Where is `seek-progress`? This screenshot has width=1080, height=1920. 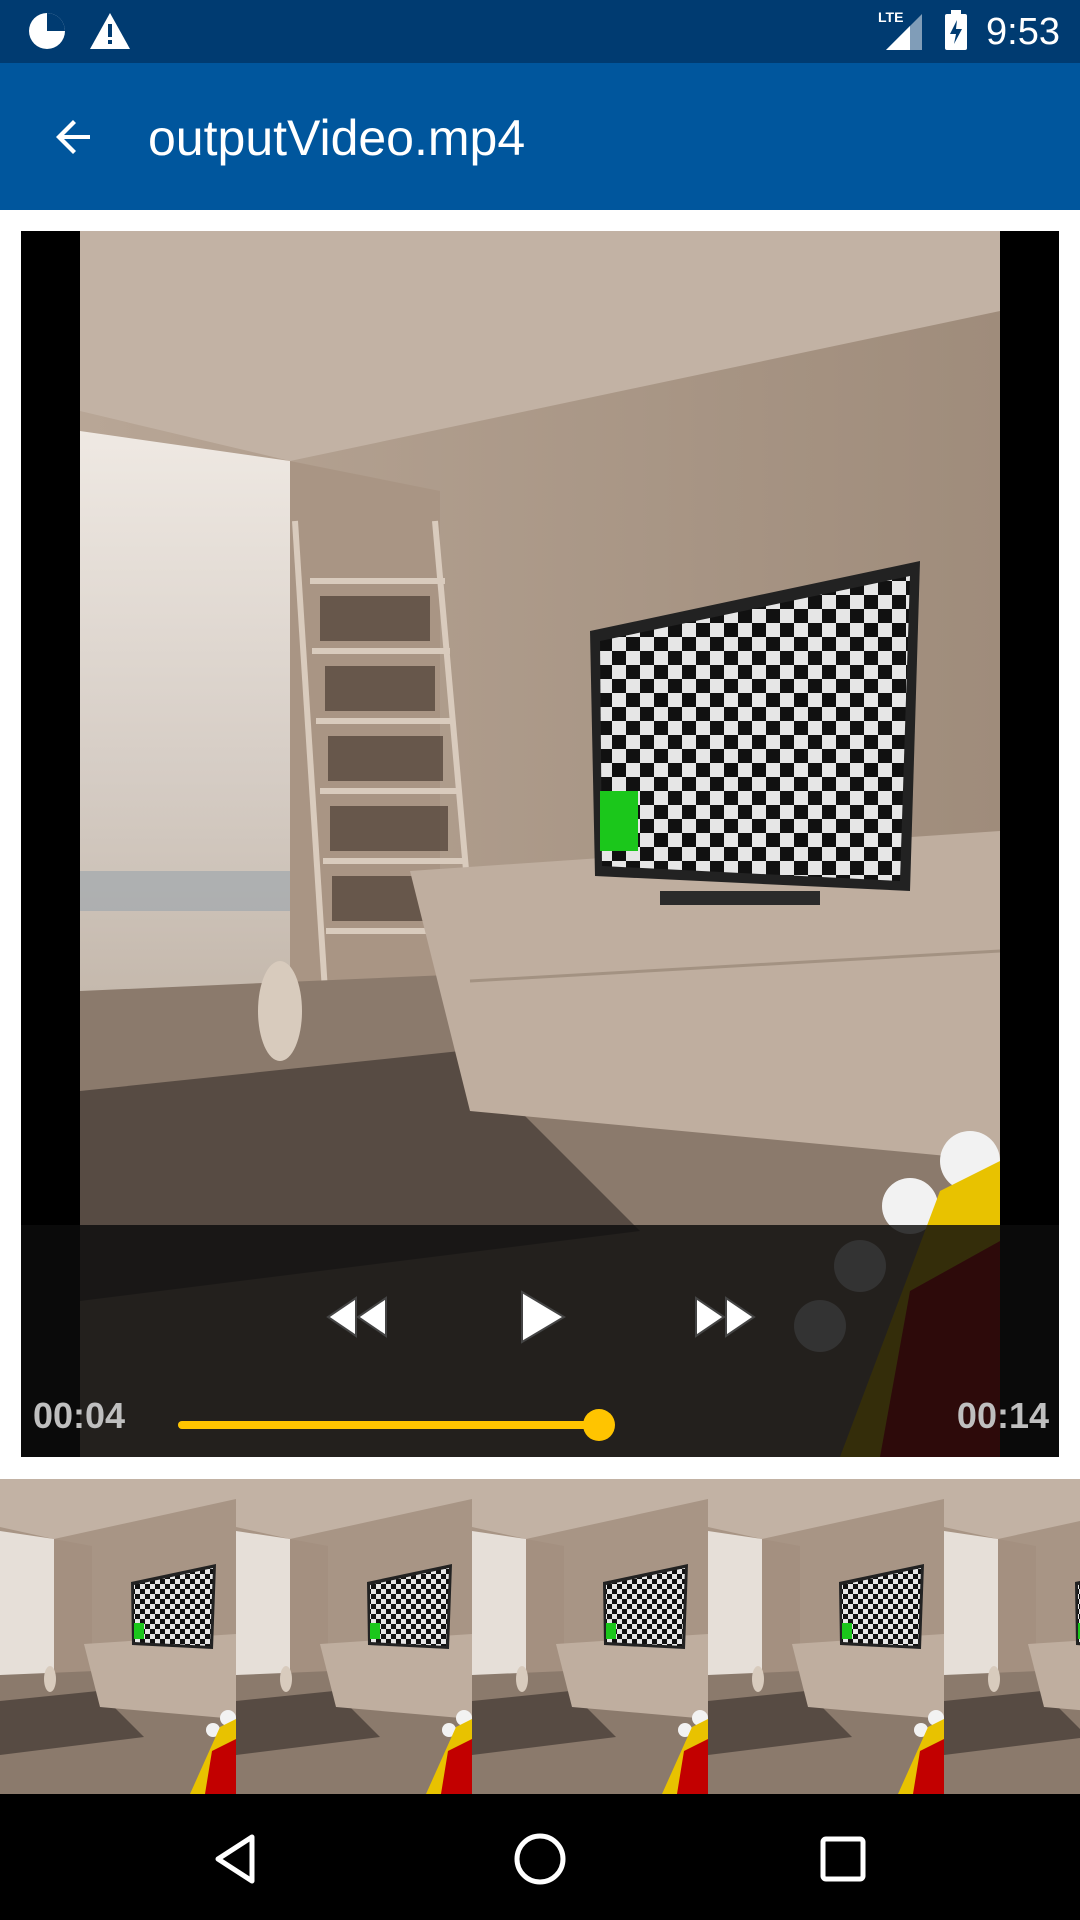 seek-progress is located at coordinates (389, 1425).